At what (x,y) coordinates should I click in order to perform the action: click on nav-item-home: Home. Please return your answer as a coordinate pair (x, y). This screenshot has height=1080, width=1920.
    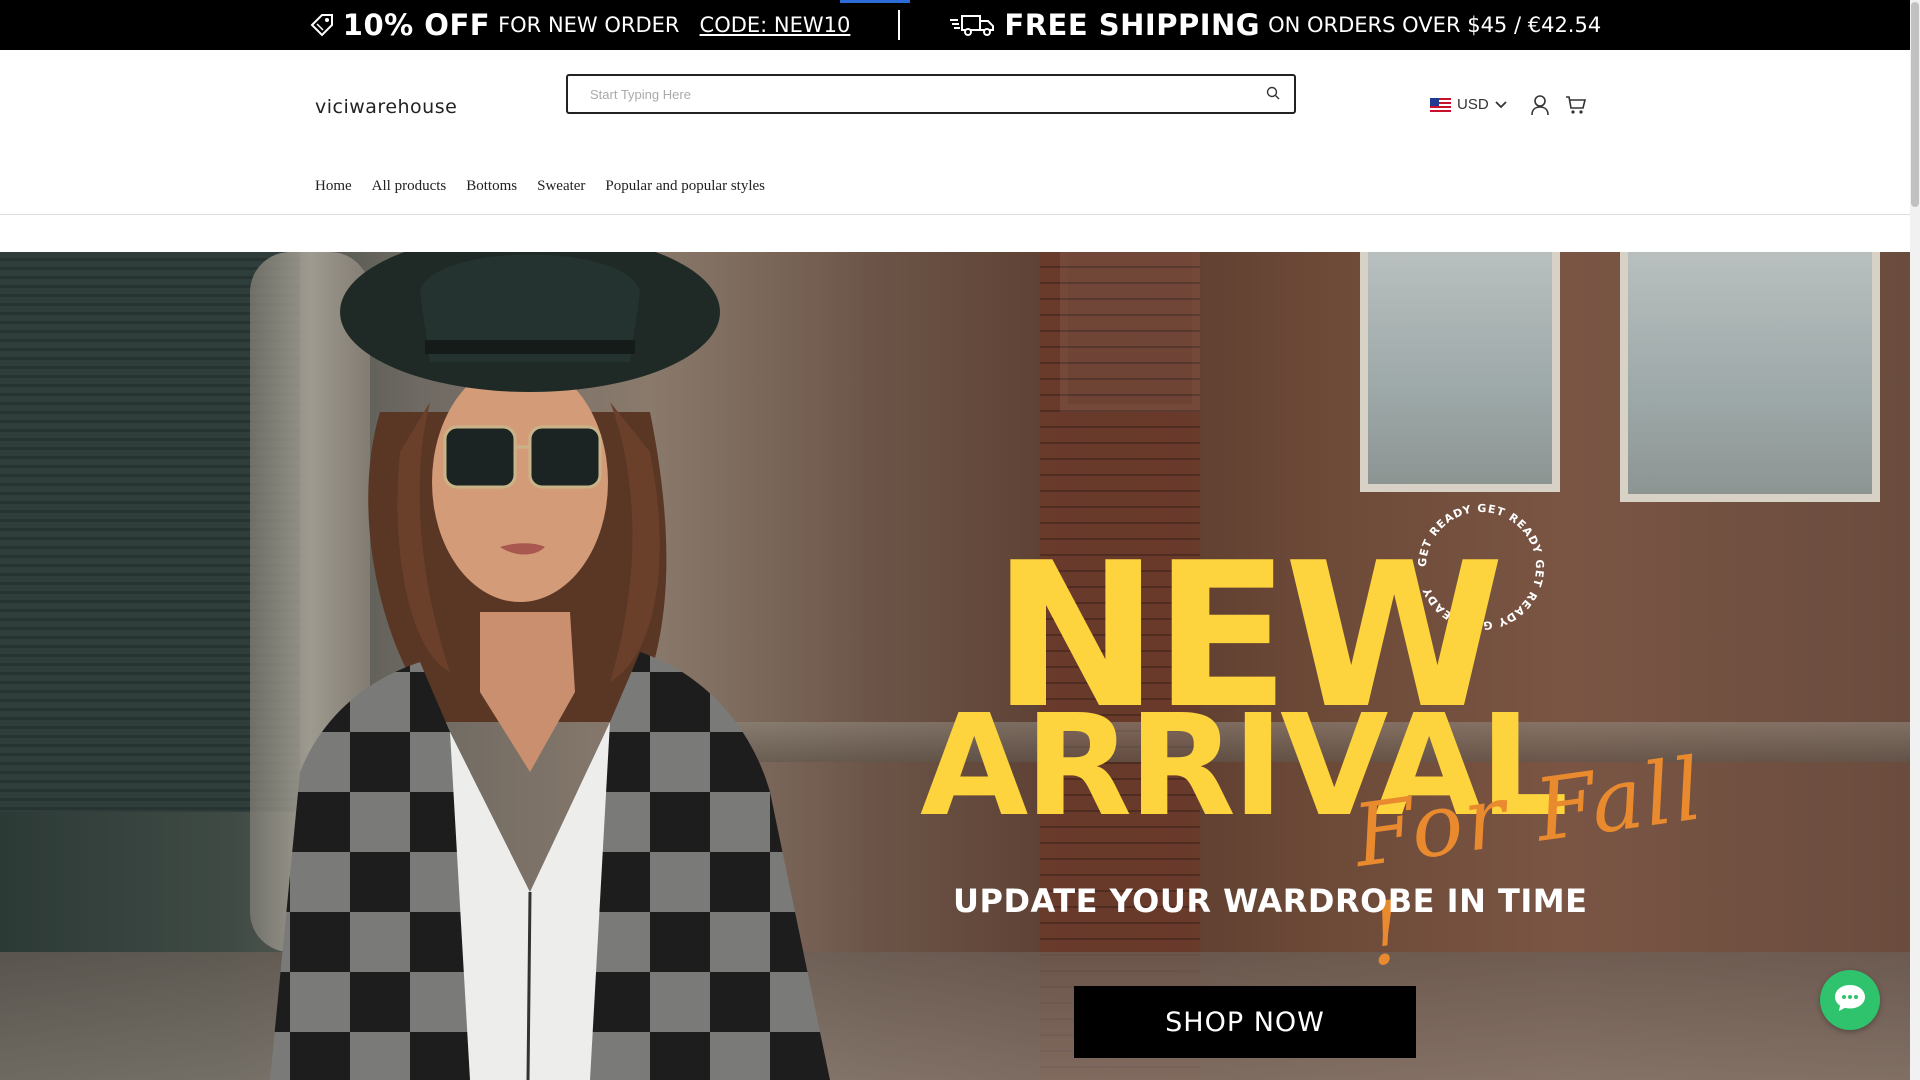
    Looking at the image, I should click on (333, 186).